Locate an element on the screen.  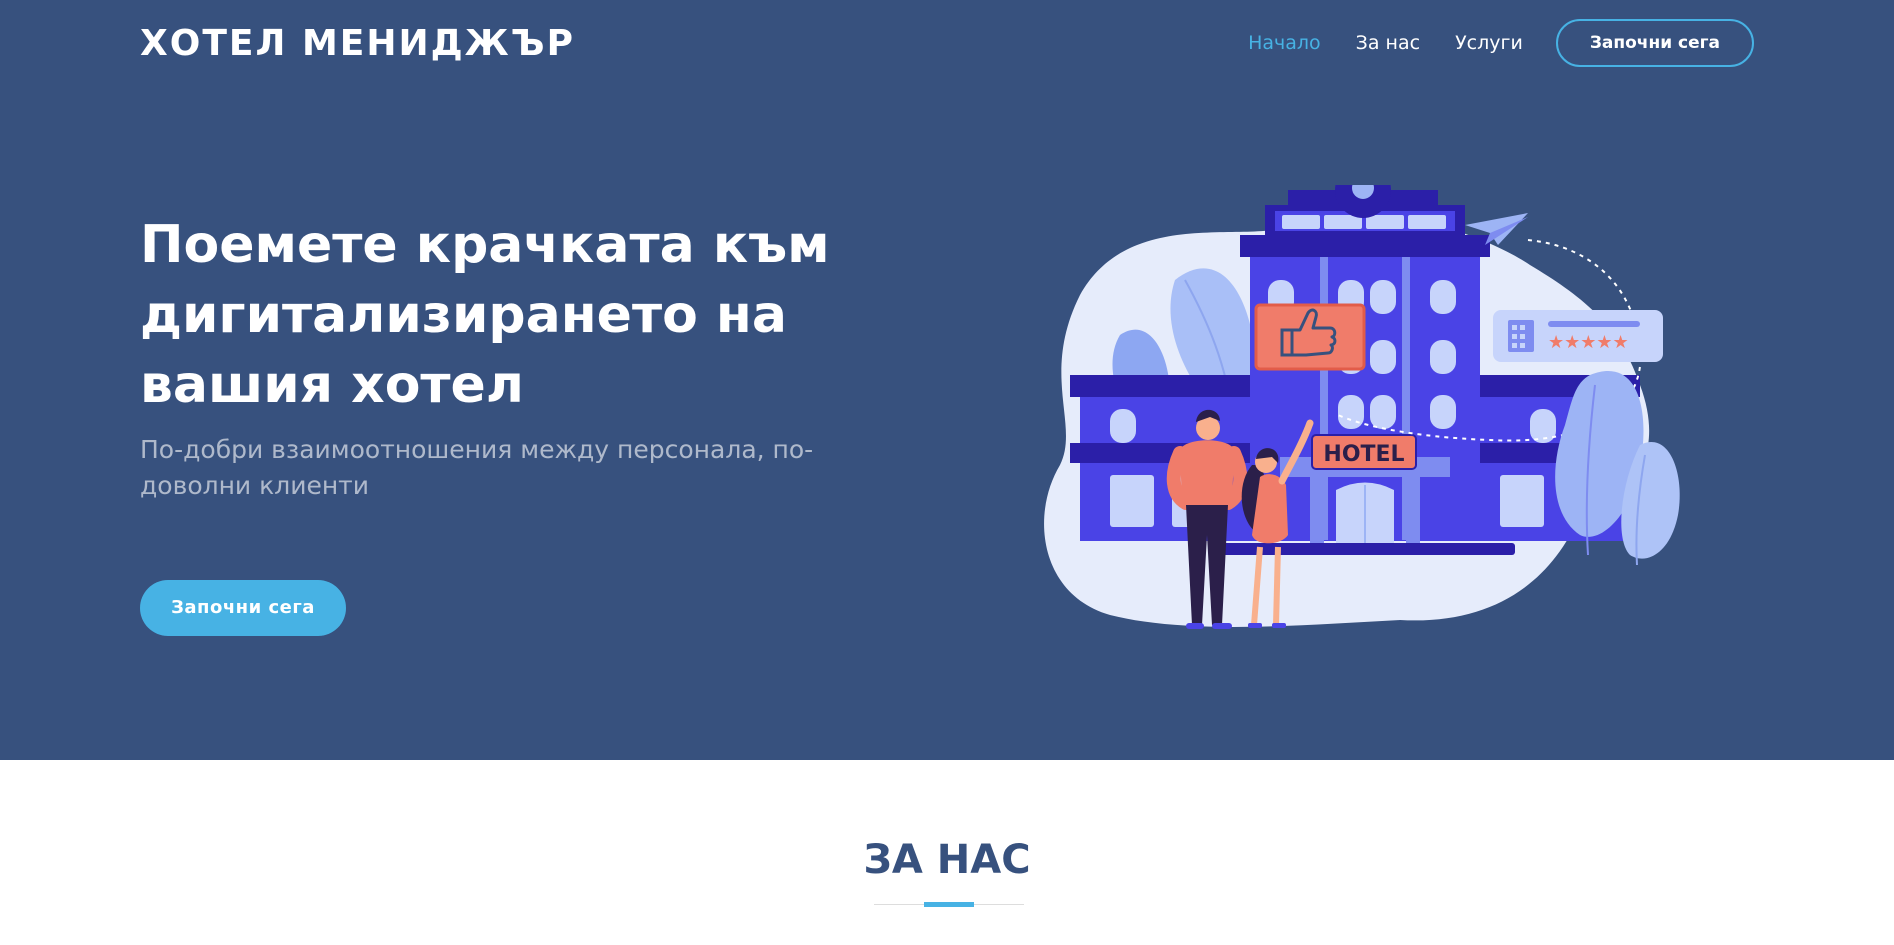
star-icon: ★★★★★ is located at coordinates (1588, 342).